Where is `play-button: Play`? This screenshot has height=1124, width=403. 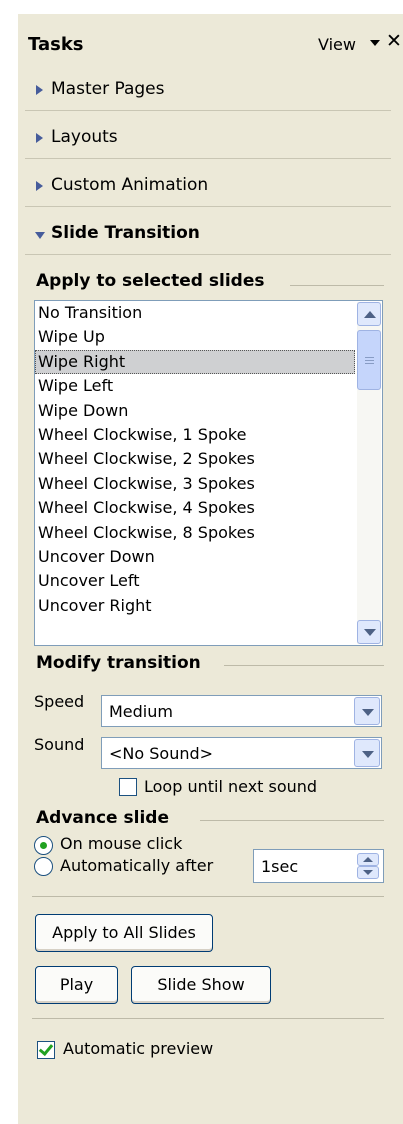 play-button: Play is located at coordinates (76, 985).